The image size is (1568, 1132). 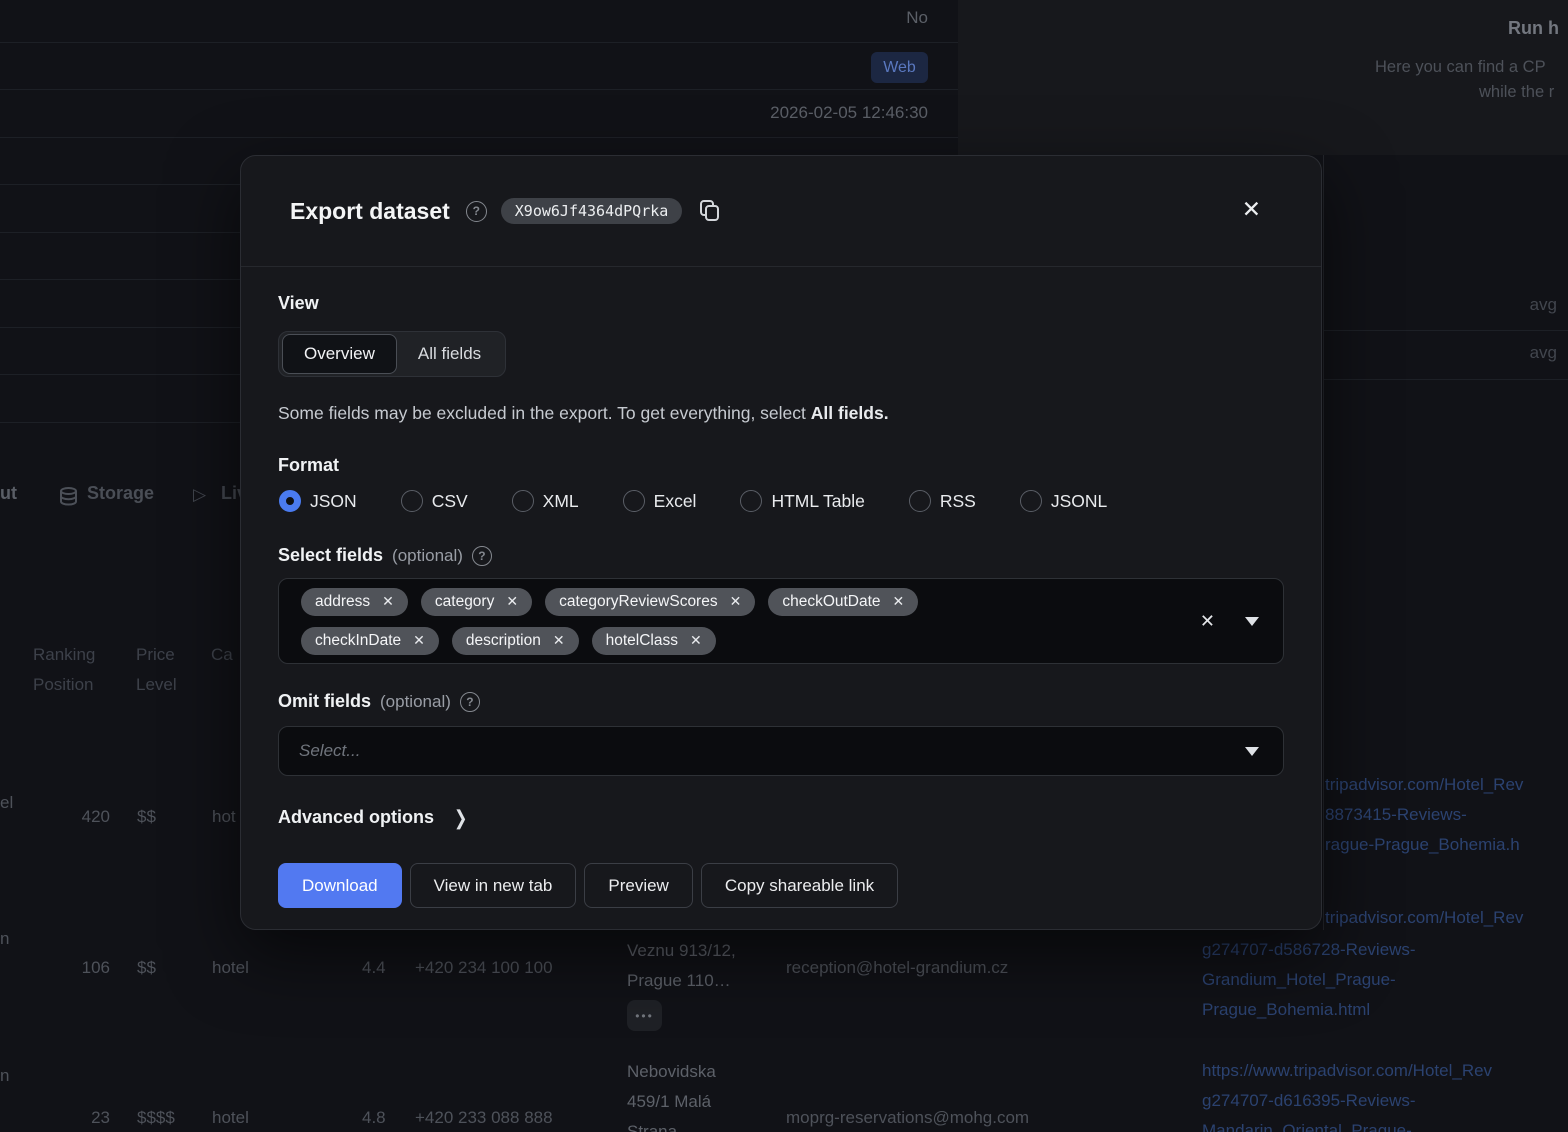 I want to click on url-link: g274707-d586728-Reviews-, so click(x=1309, y=950).